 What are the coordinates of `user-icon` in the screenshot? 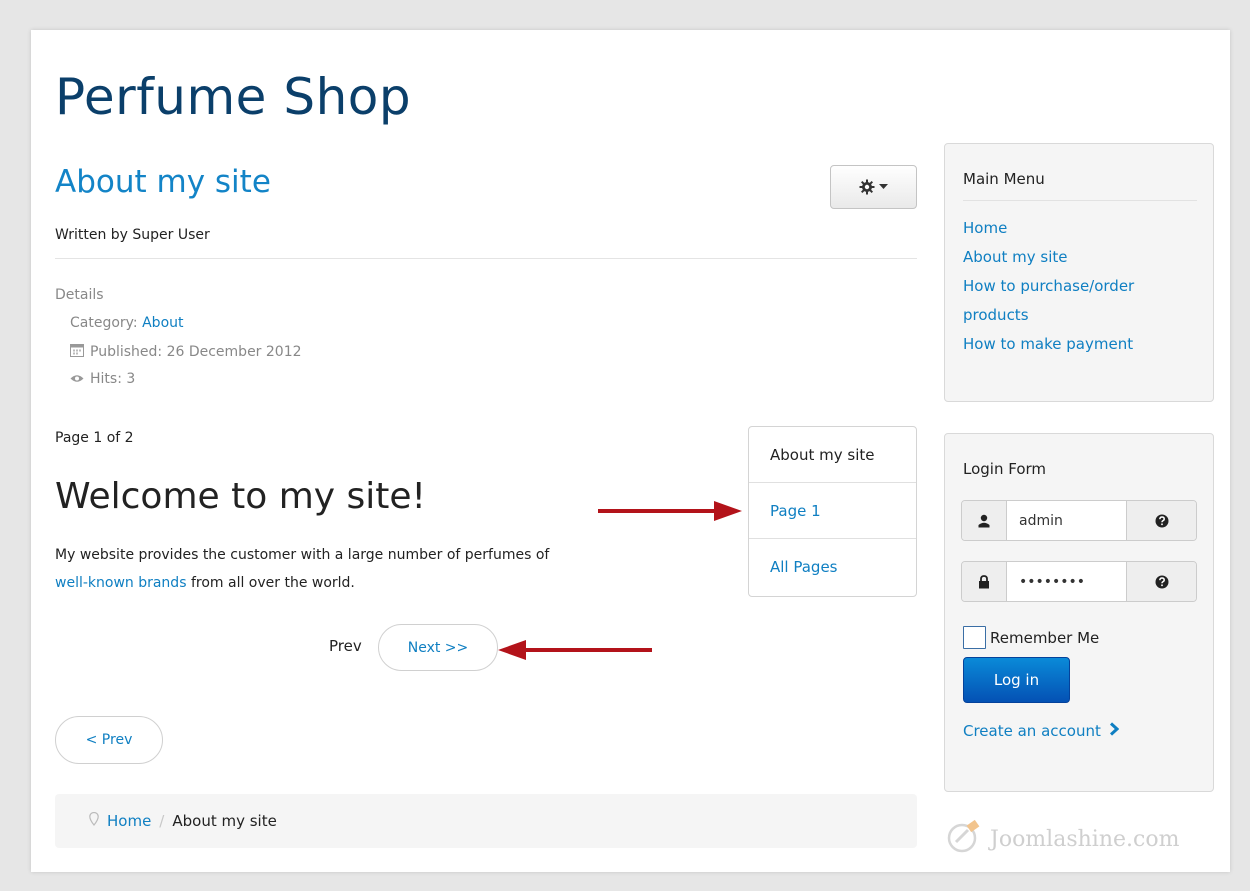 It's located at (984, 520).